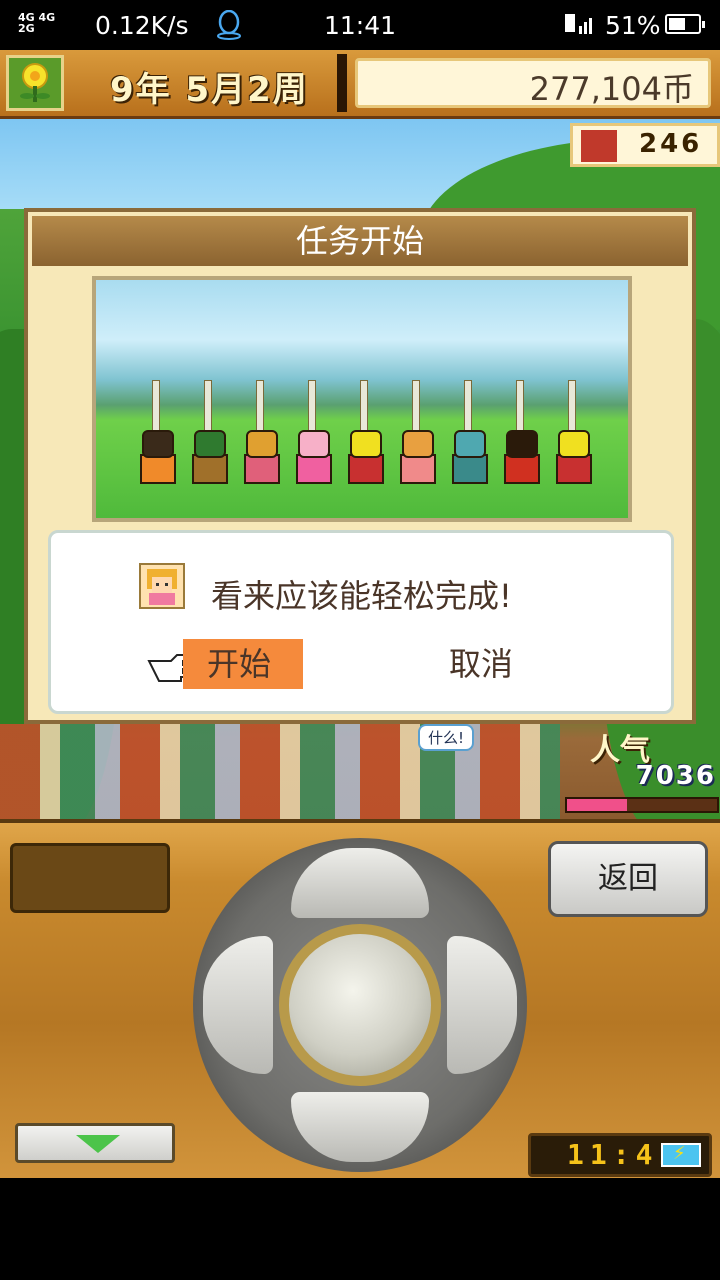 Image resolution: width=720 pixels, height=1280 pixels. Describe the element at coordinates (361, 596) in the screenshot. I see `dialog-message: 看来应该能轻松完成!` at that location.